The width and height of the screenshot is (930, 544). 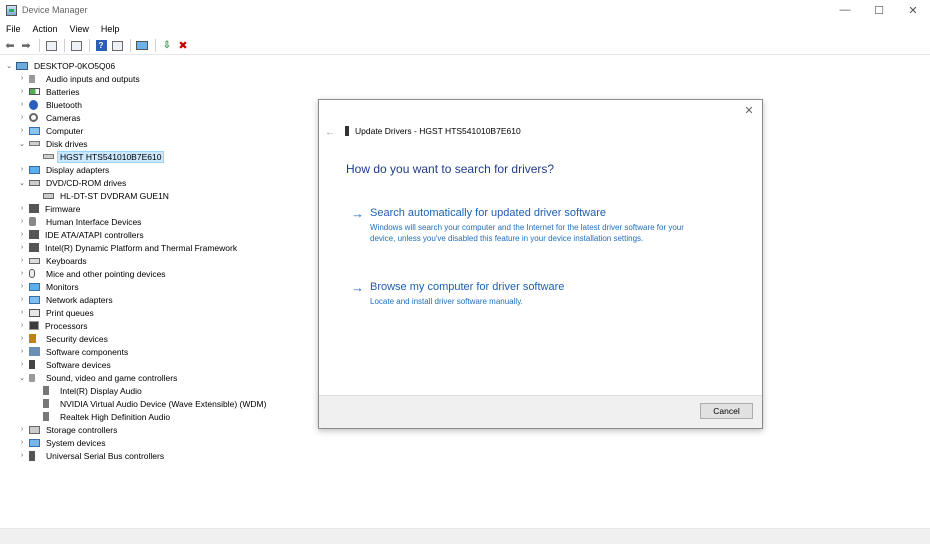 I want to click on tree-root: ⌄ DESKTOP-0KO5Q06, so click(x=60, y=65).